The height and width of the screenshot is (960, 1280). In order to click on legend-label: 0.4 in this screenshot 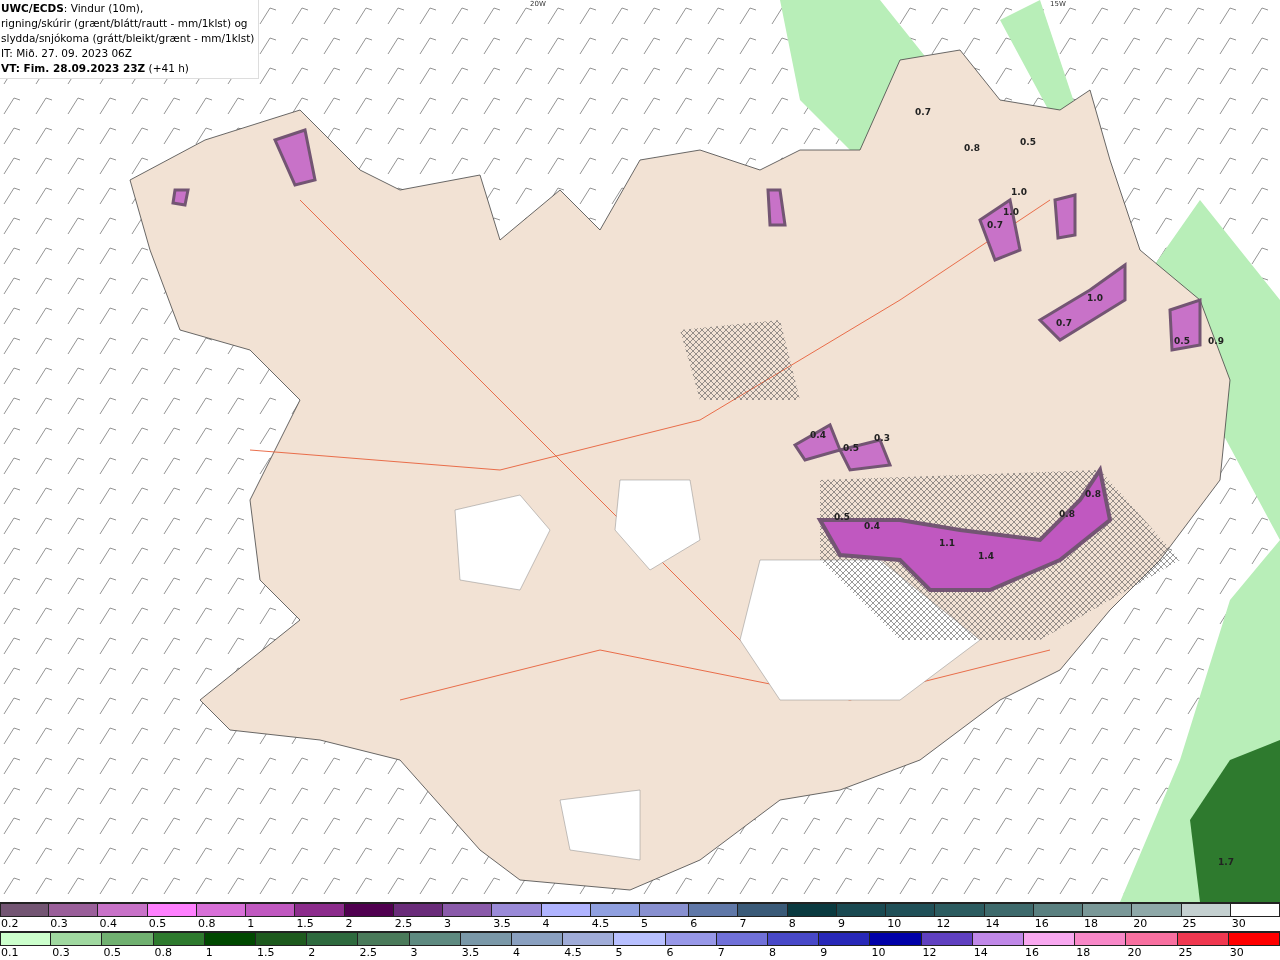, I will do `click(107, 924)`.